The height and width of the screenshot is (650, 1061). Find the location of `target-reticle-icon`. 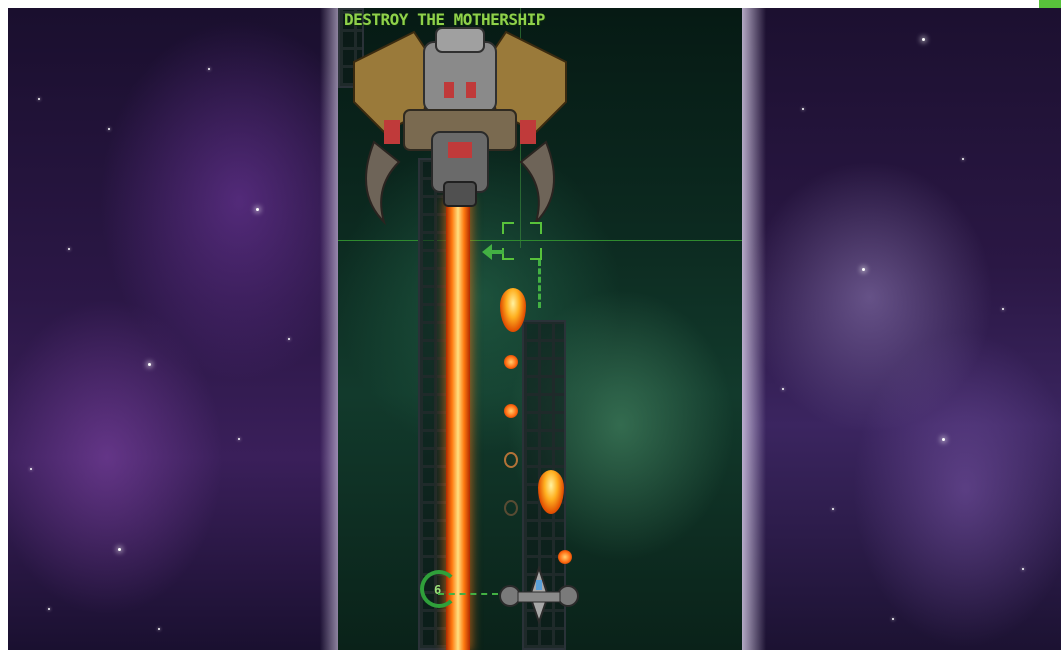

target-reticle-icon is located at coordinates (522, 241).